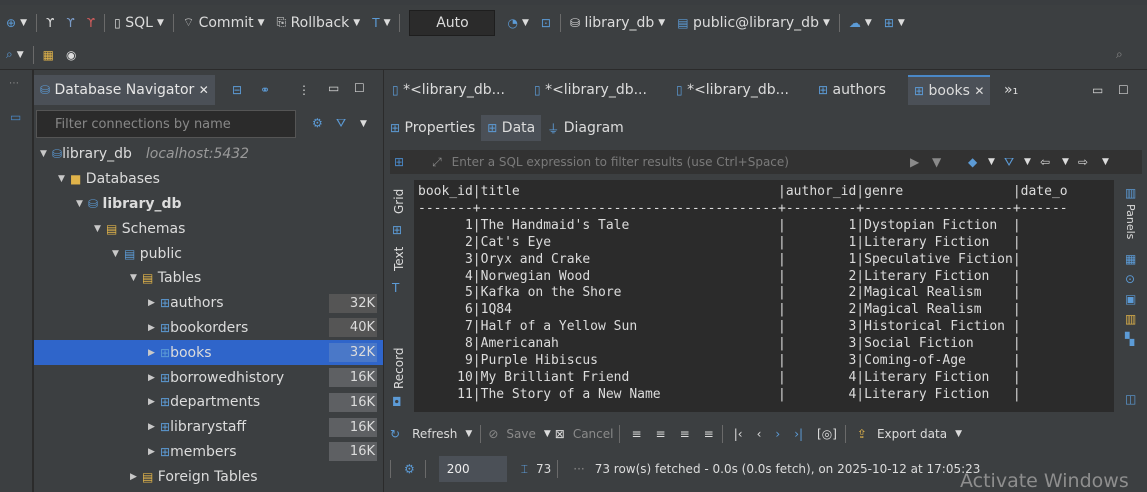  What do you see at coordinates (208, 204) in the screenshot?
I see `tree-database: ▼ ⛁ library_db` at bounding box center [208, 204].